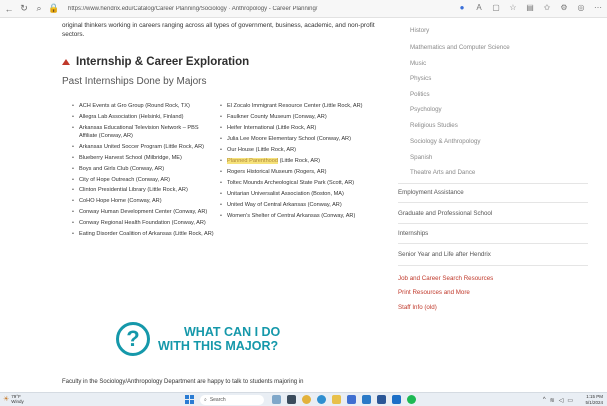 This screenshot has width=607, height=406. Describe the element at coordinates (445, 141) in the screenshot. I see `sidebar-item-sociology: Sociology & Anthropology` at that location.